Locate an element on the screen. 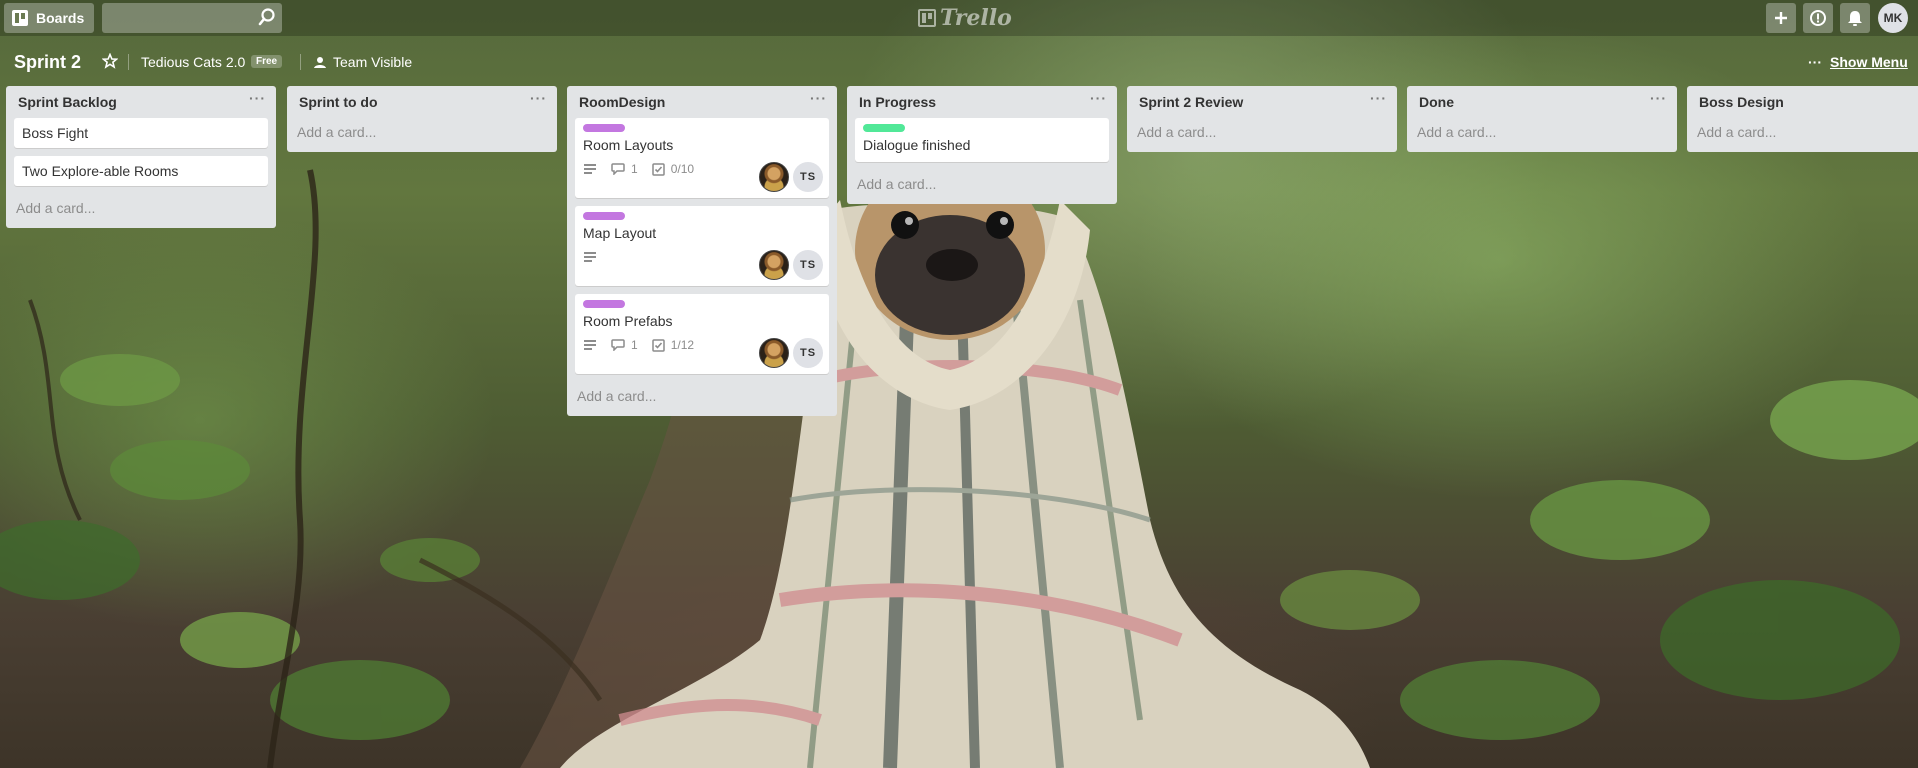 This screenshot has height=768, width=1918. trello-logo: Trello is located at coordinates (965, 18).